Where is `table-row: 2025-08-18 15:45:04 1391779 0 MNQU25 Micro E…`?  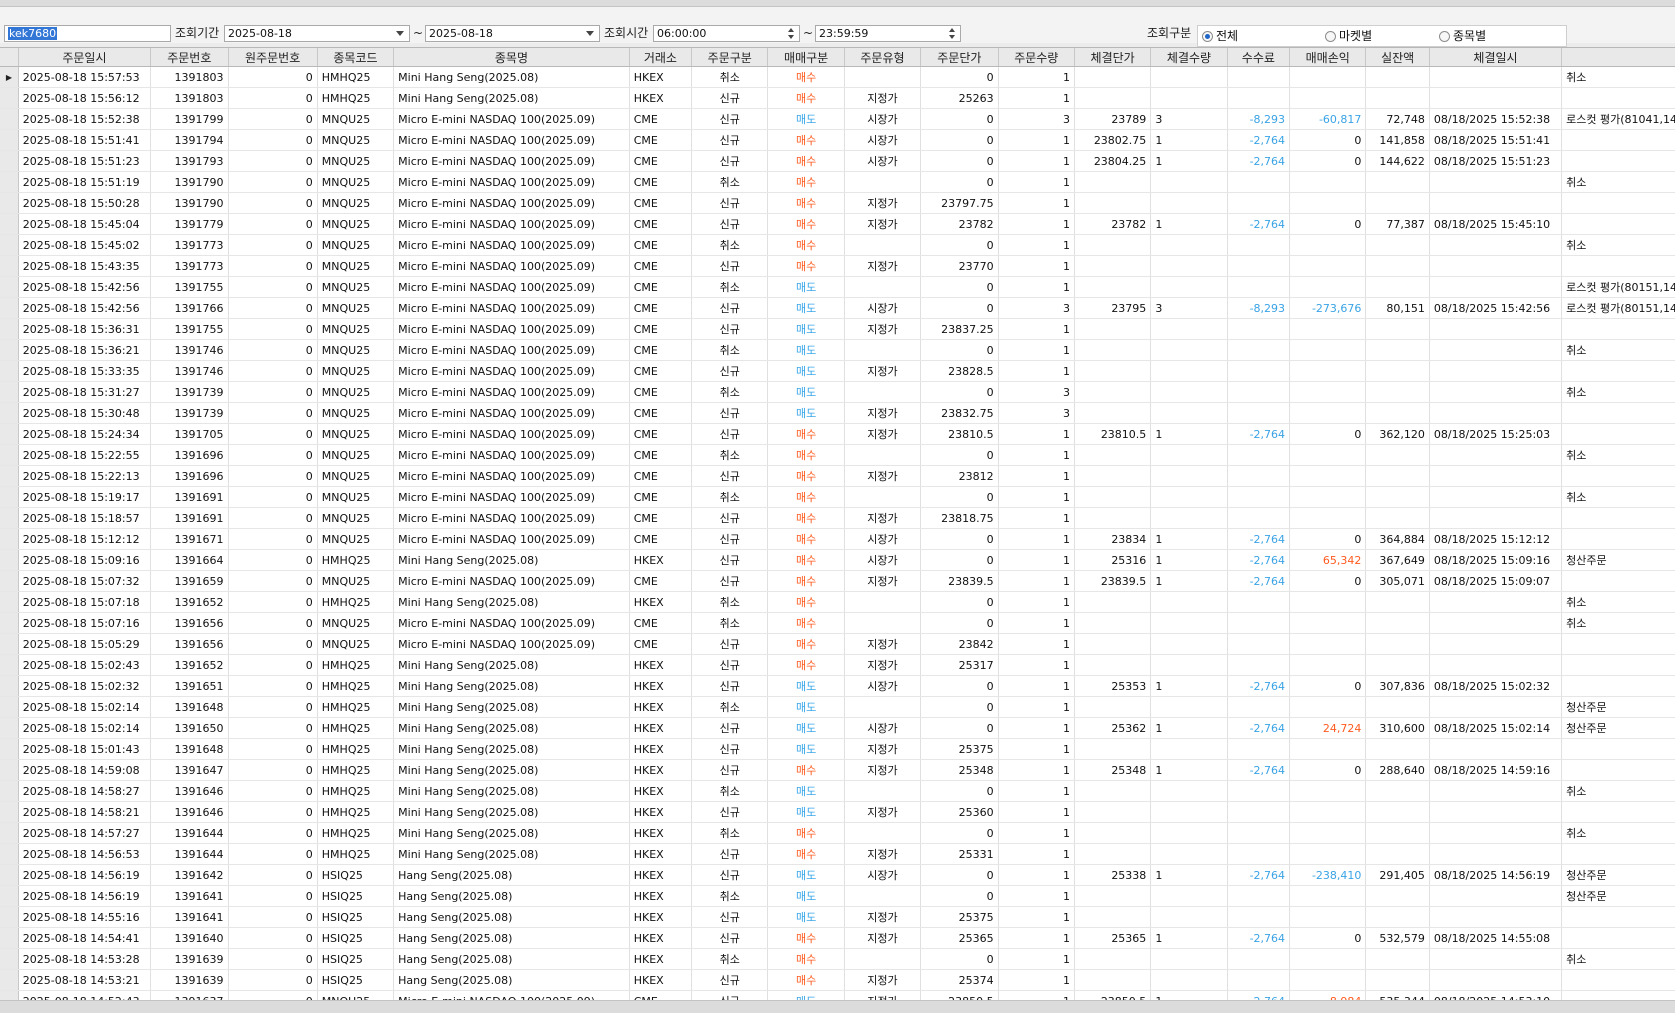 table-row: 2025-08-18 15:45:04 1391779 0 MNQU25 Micro E… is located at coordinates (837, 224).